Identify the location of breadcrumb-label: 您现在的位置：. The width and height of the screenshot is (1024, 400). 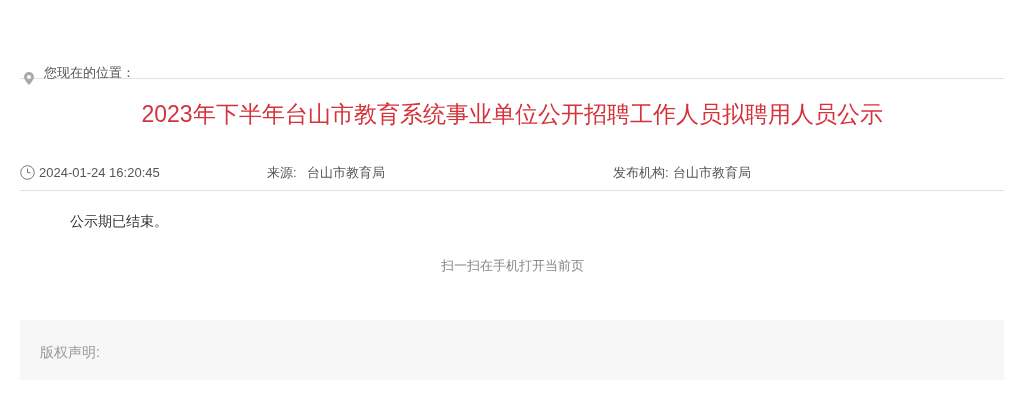
(89, 73).